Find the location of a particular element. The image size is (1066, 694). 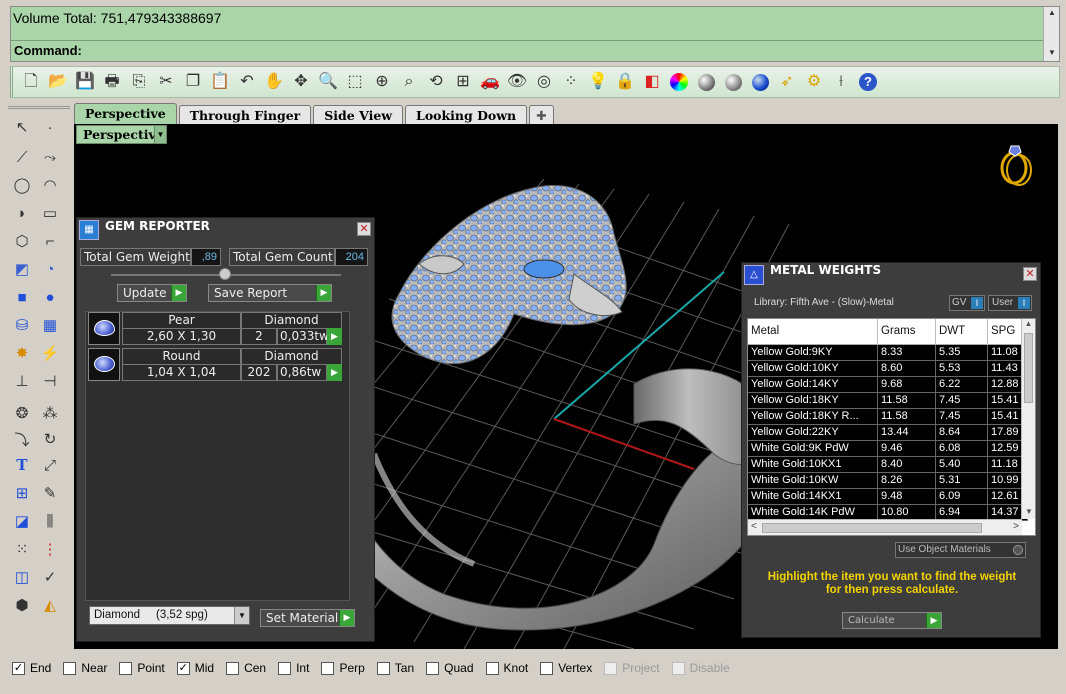

close-icon: ✕ is located at coordinates (1030, 274).